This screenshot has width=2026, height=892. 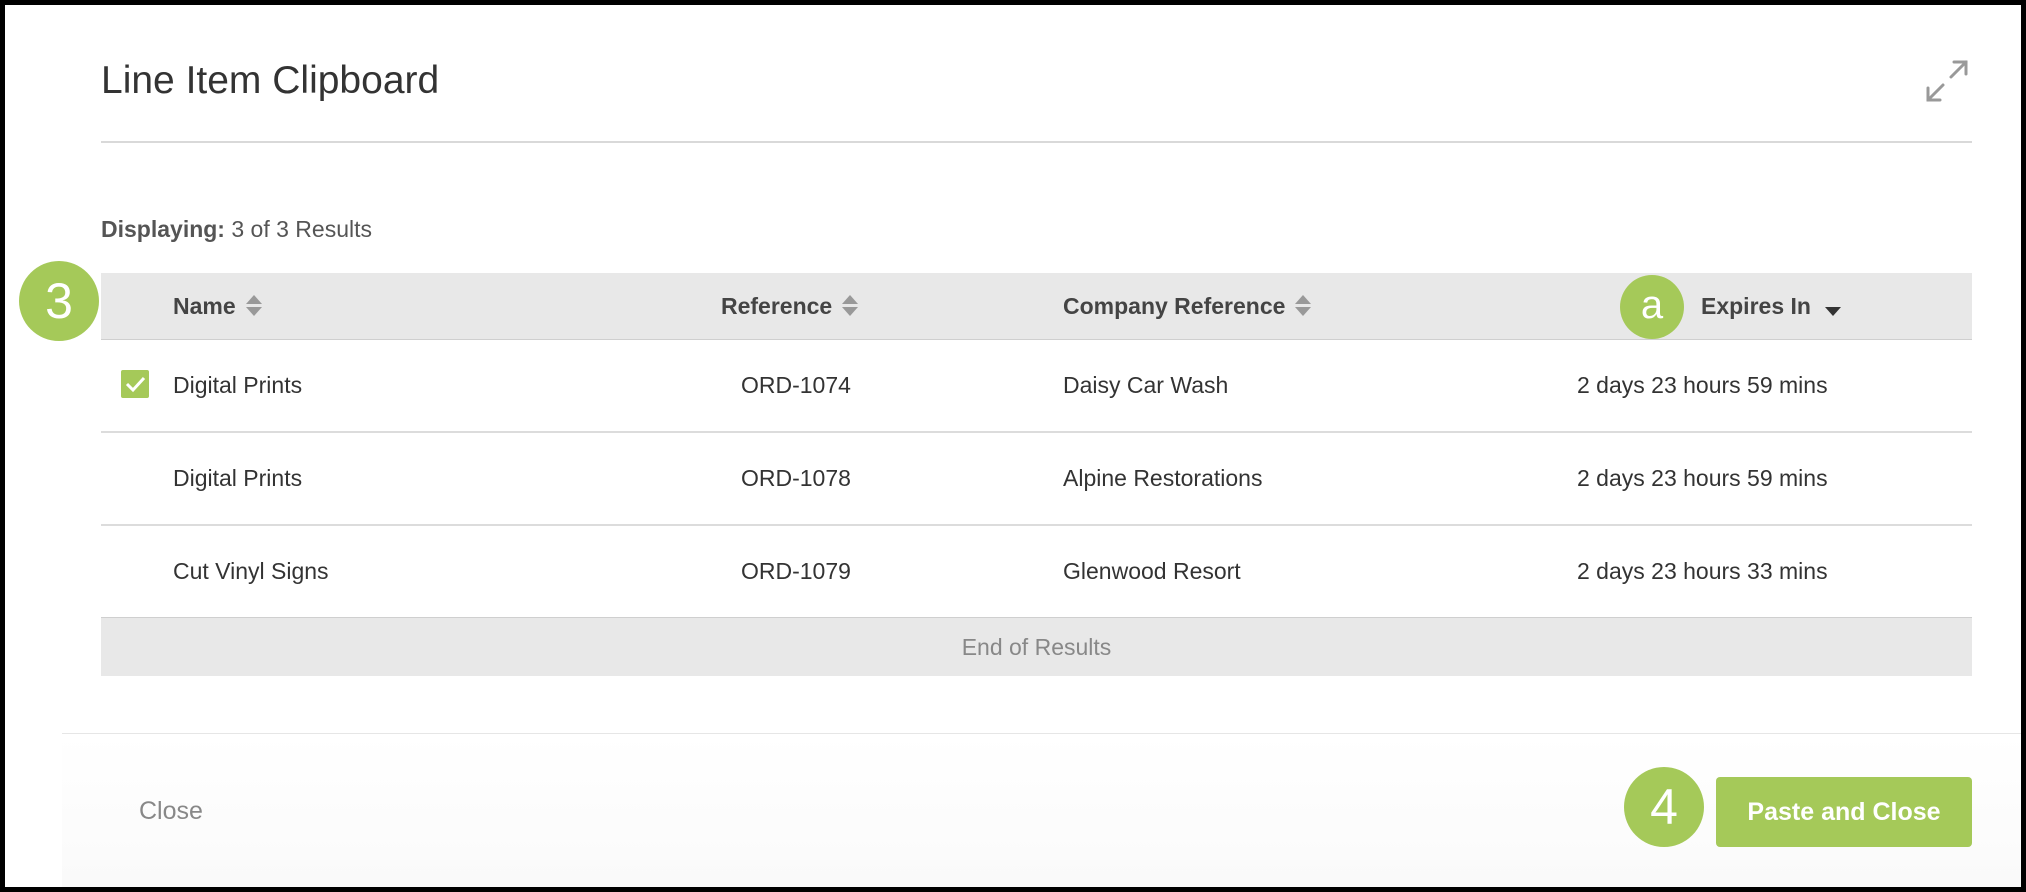 I want to click on cell-company-reference: Glenwood Resort, so click(x=1152, y=571).